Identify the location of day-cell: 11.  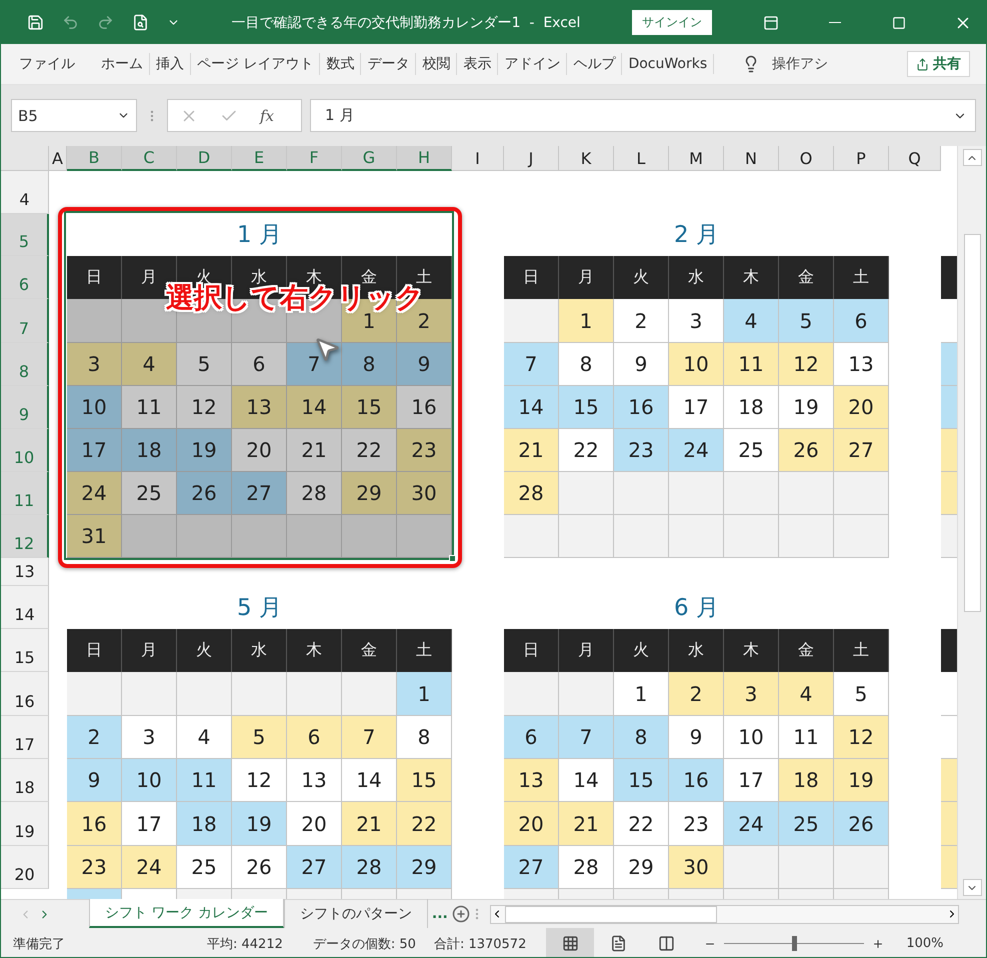
(204, 780).